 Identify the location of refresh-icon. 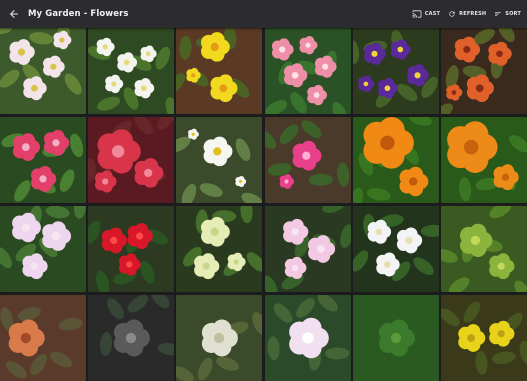
(452, 14).